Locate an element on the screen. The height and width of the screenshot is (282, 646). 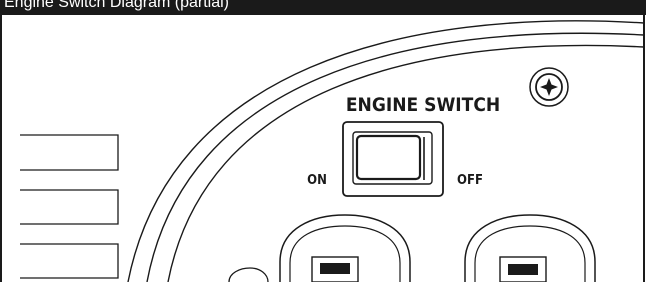
on-label: ON is located at coordinates (317, 180).